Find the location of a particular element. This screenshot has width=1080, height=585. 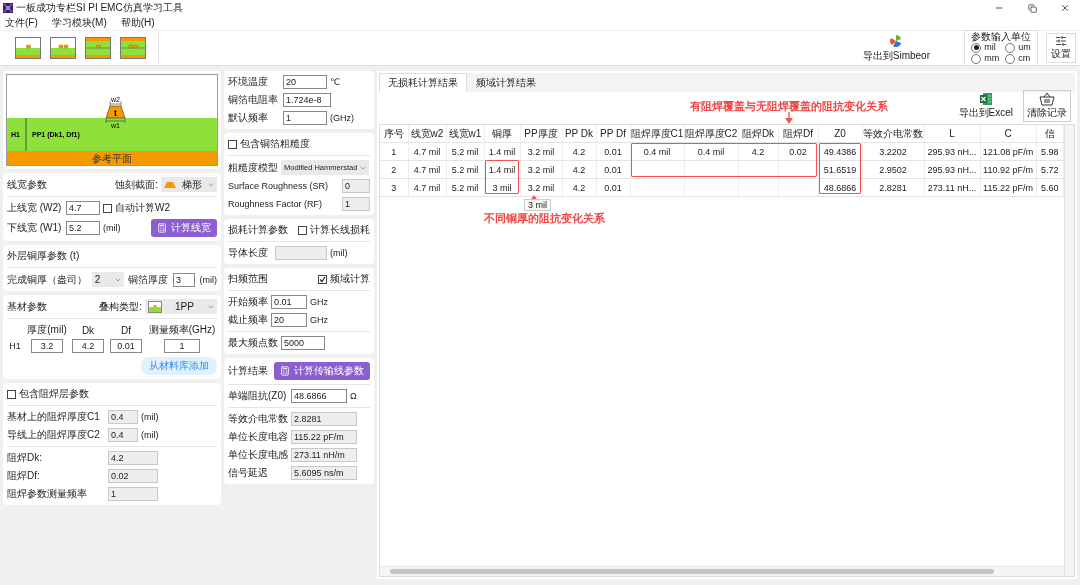

text-field: 3.2 is located at coordinates (47, 346).